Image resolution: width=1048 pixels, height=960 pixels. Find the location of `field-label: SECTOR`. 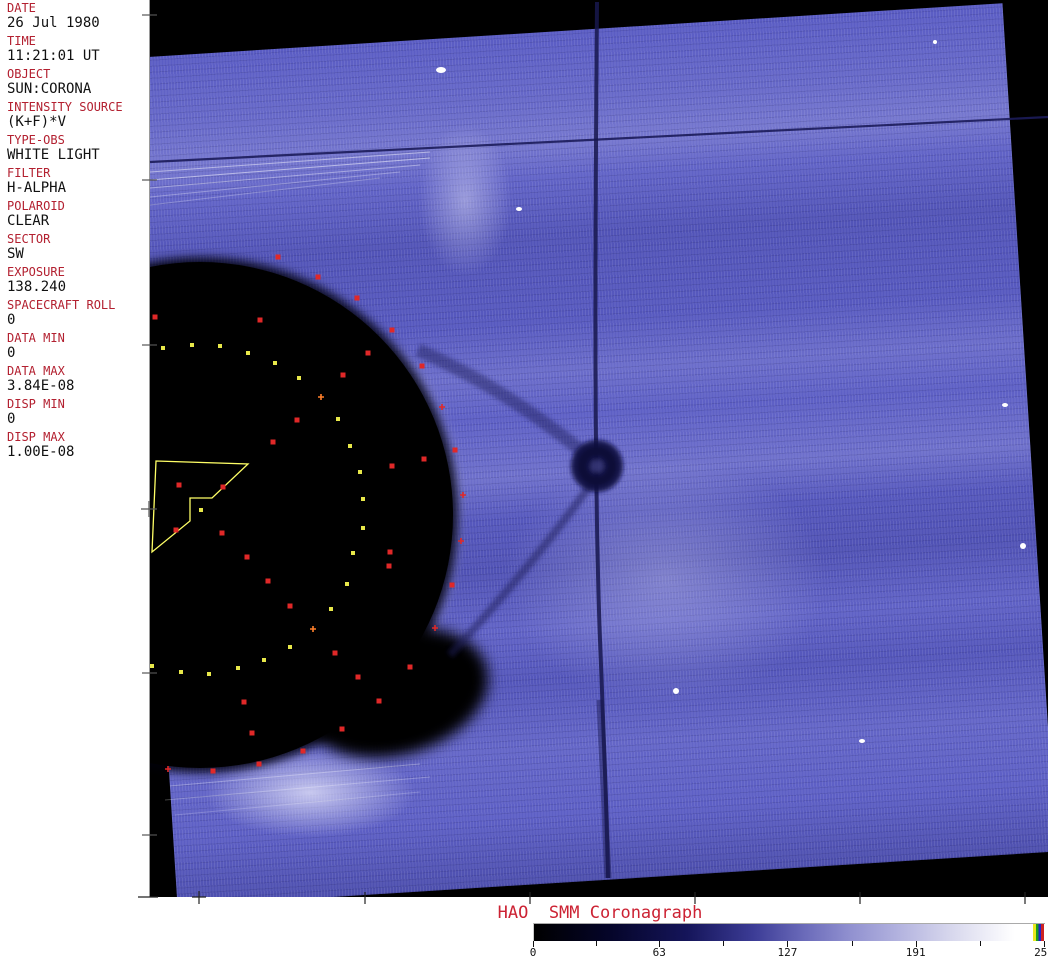

field-label: SECTOR is located at coordinates (29, 239).